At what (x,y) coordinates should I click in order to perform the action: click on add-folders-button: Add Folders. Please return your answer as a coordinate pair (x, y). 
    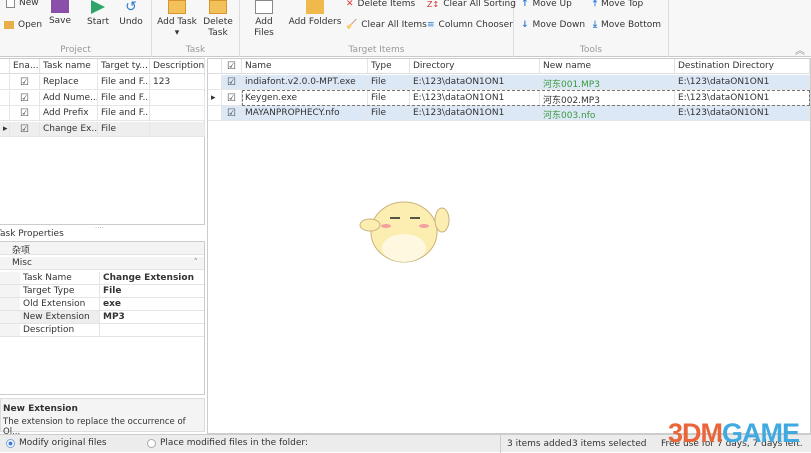
    Looking at the image, I should click on (315, 14).